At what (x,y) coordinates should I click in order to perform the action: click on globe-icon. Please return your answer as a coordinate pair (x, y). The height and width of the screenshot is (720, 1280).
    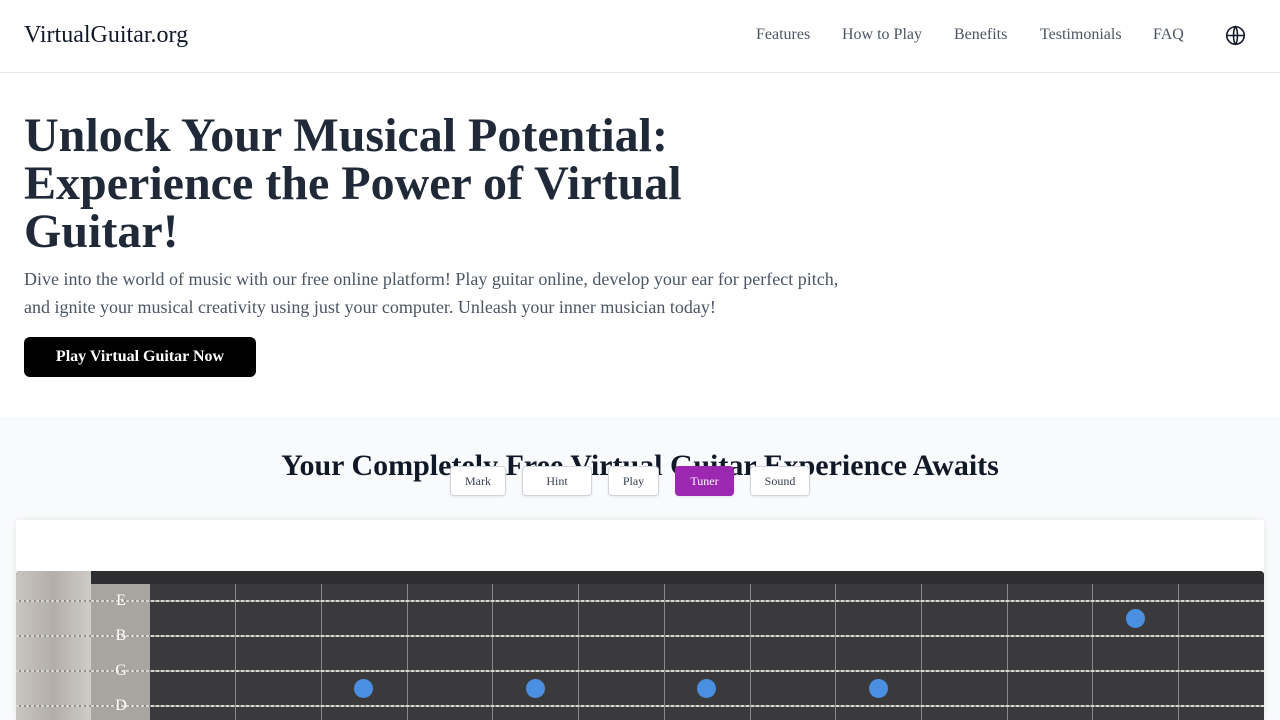
    Looking at the image, I should click on (1235, 35).